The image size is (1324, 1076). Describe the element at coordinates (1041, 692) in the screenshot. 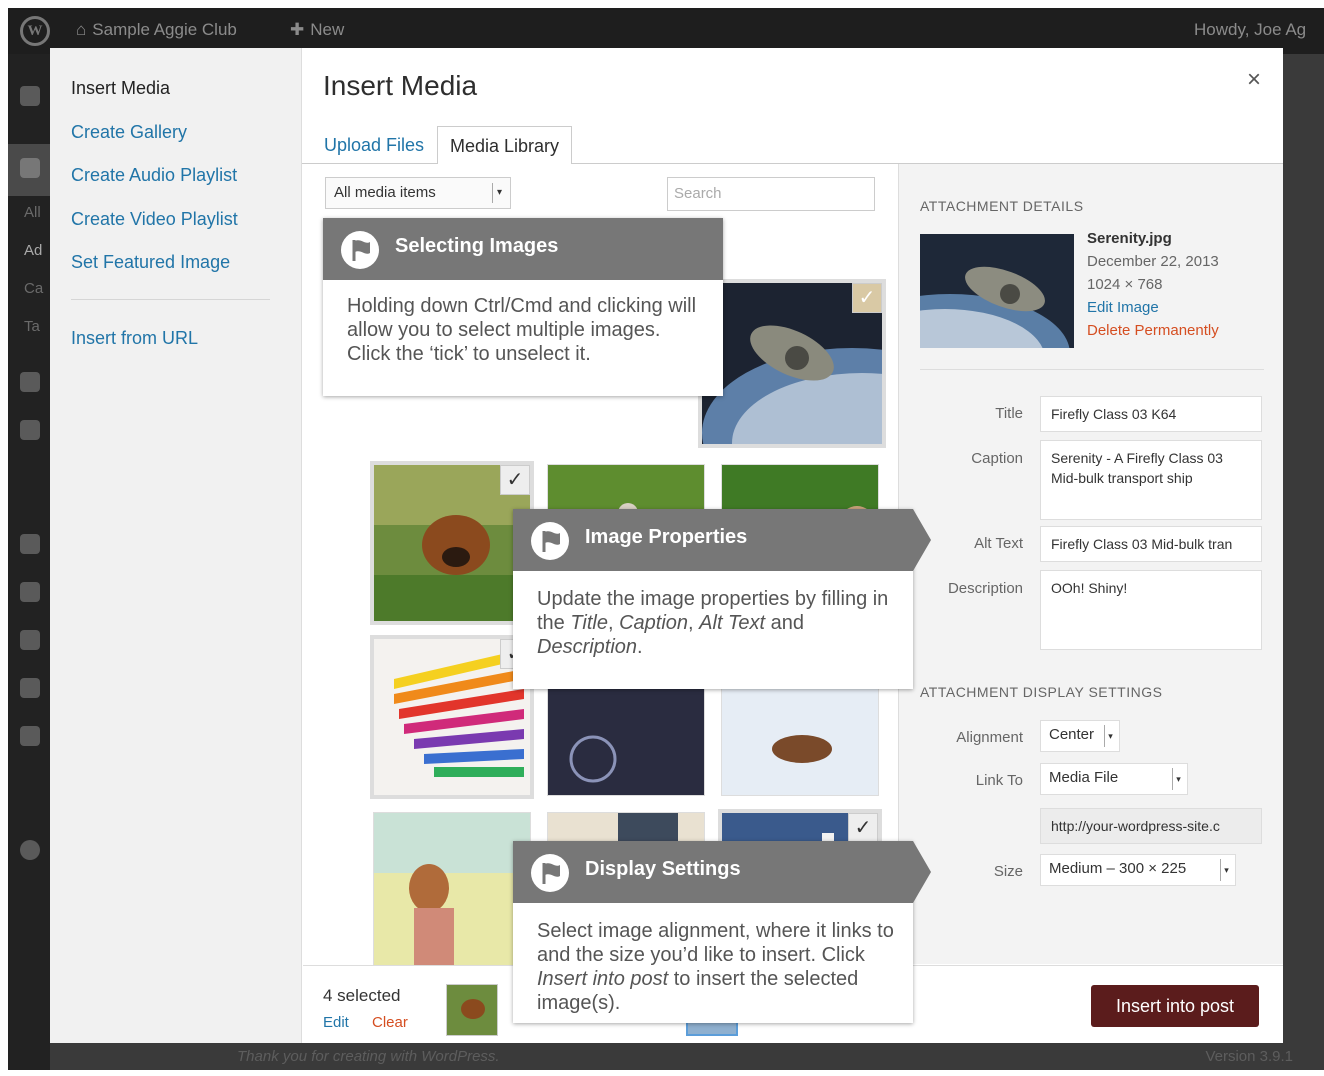

I see `display-settings-heading: ATTACHMENT DISPLAY SETTINGS` at that location.